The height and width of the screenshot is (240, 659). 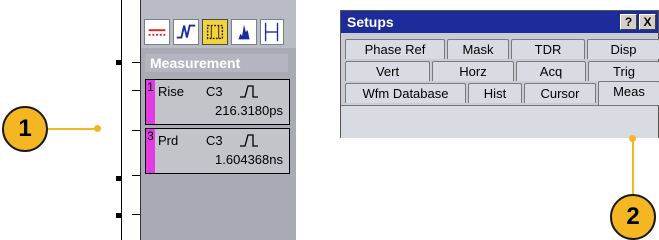 I want to click on histogram-icon, so click(x=244, y=32).